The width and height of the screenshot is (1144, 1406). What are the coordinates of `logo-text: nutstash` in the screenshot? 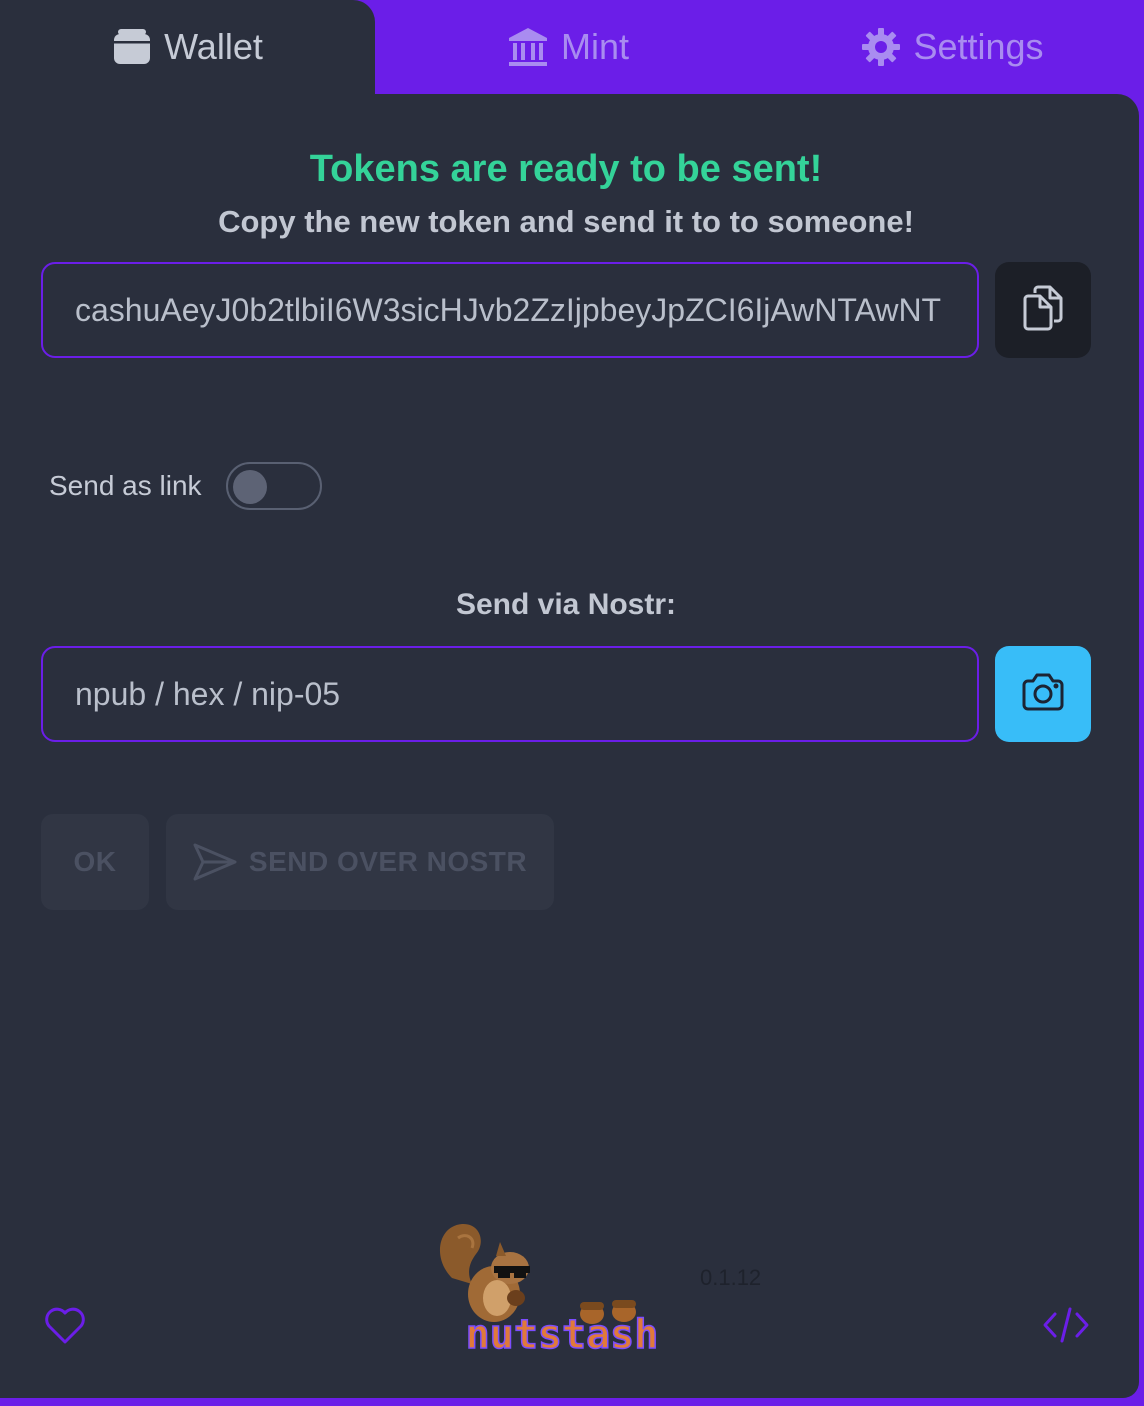 It's located at (562, 1335).